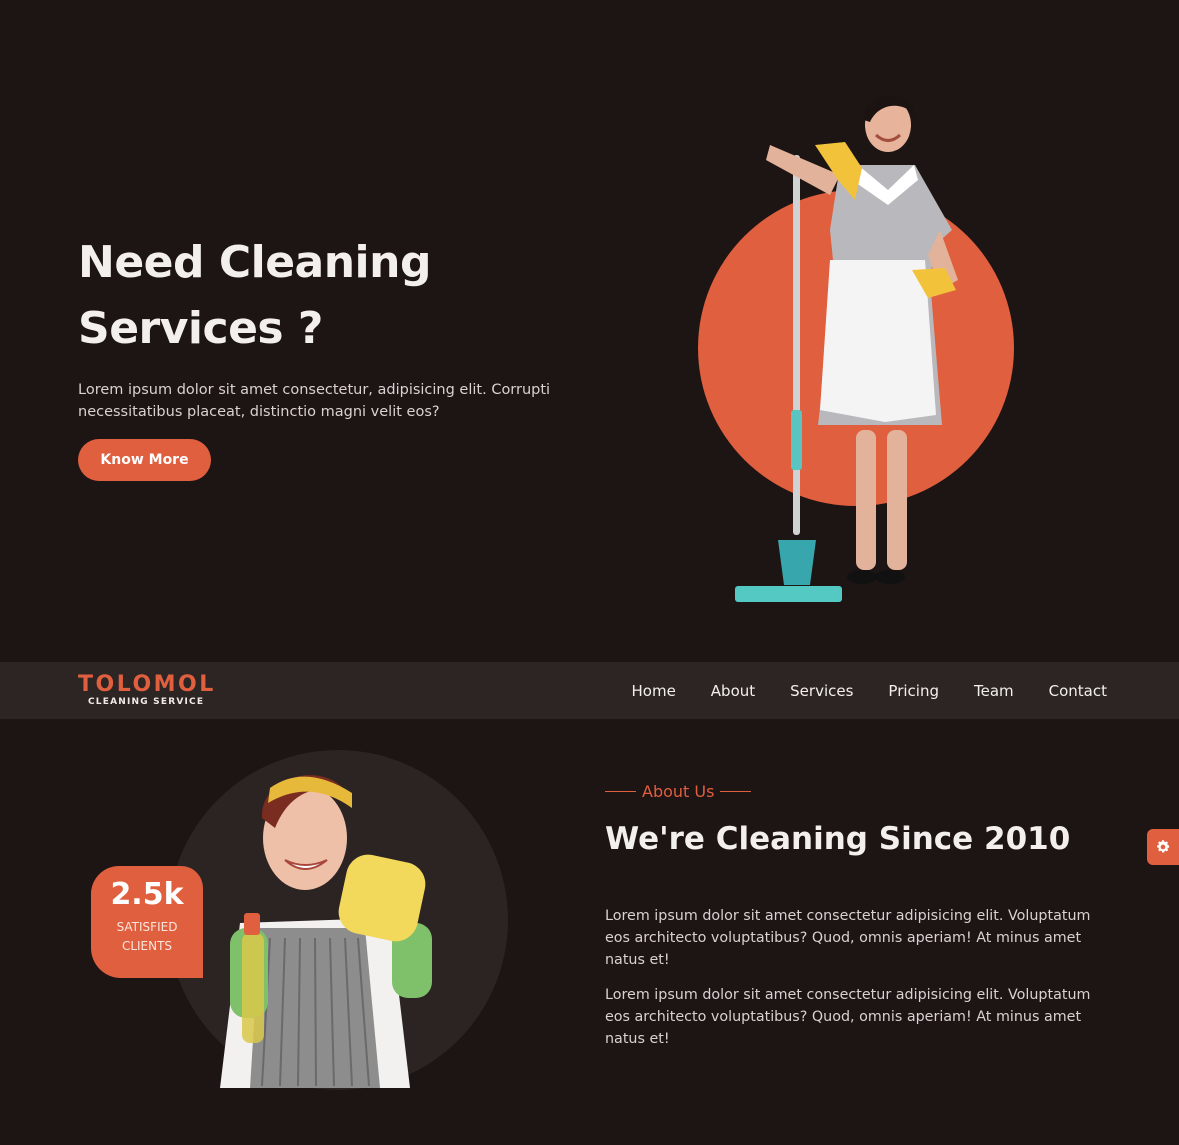 This screenshot has width=1179, height=1145. What do you see at coordinates (254, 262) in the screenshot?
I see `hero-title-line1: Need Cleaning` at bounding box center [254, 262].